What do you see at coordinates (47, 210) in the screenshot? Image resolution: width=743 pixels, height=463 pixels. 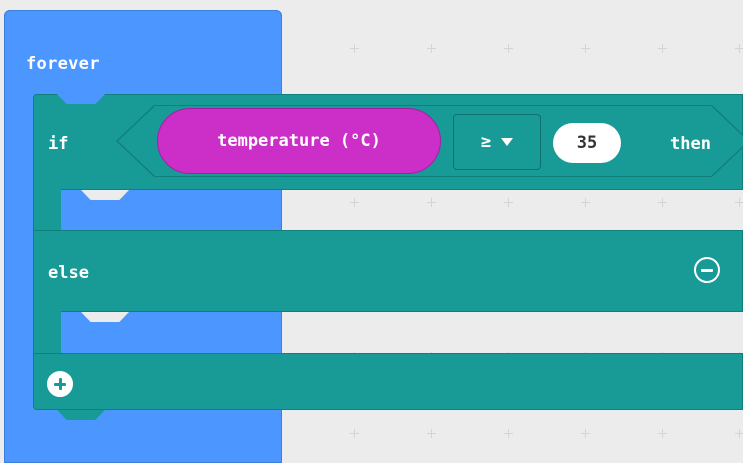 I see `if-branch-slot` at bounding box center [47, 210].